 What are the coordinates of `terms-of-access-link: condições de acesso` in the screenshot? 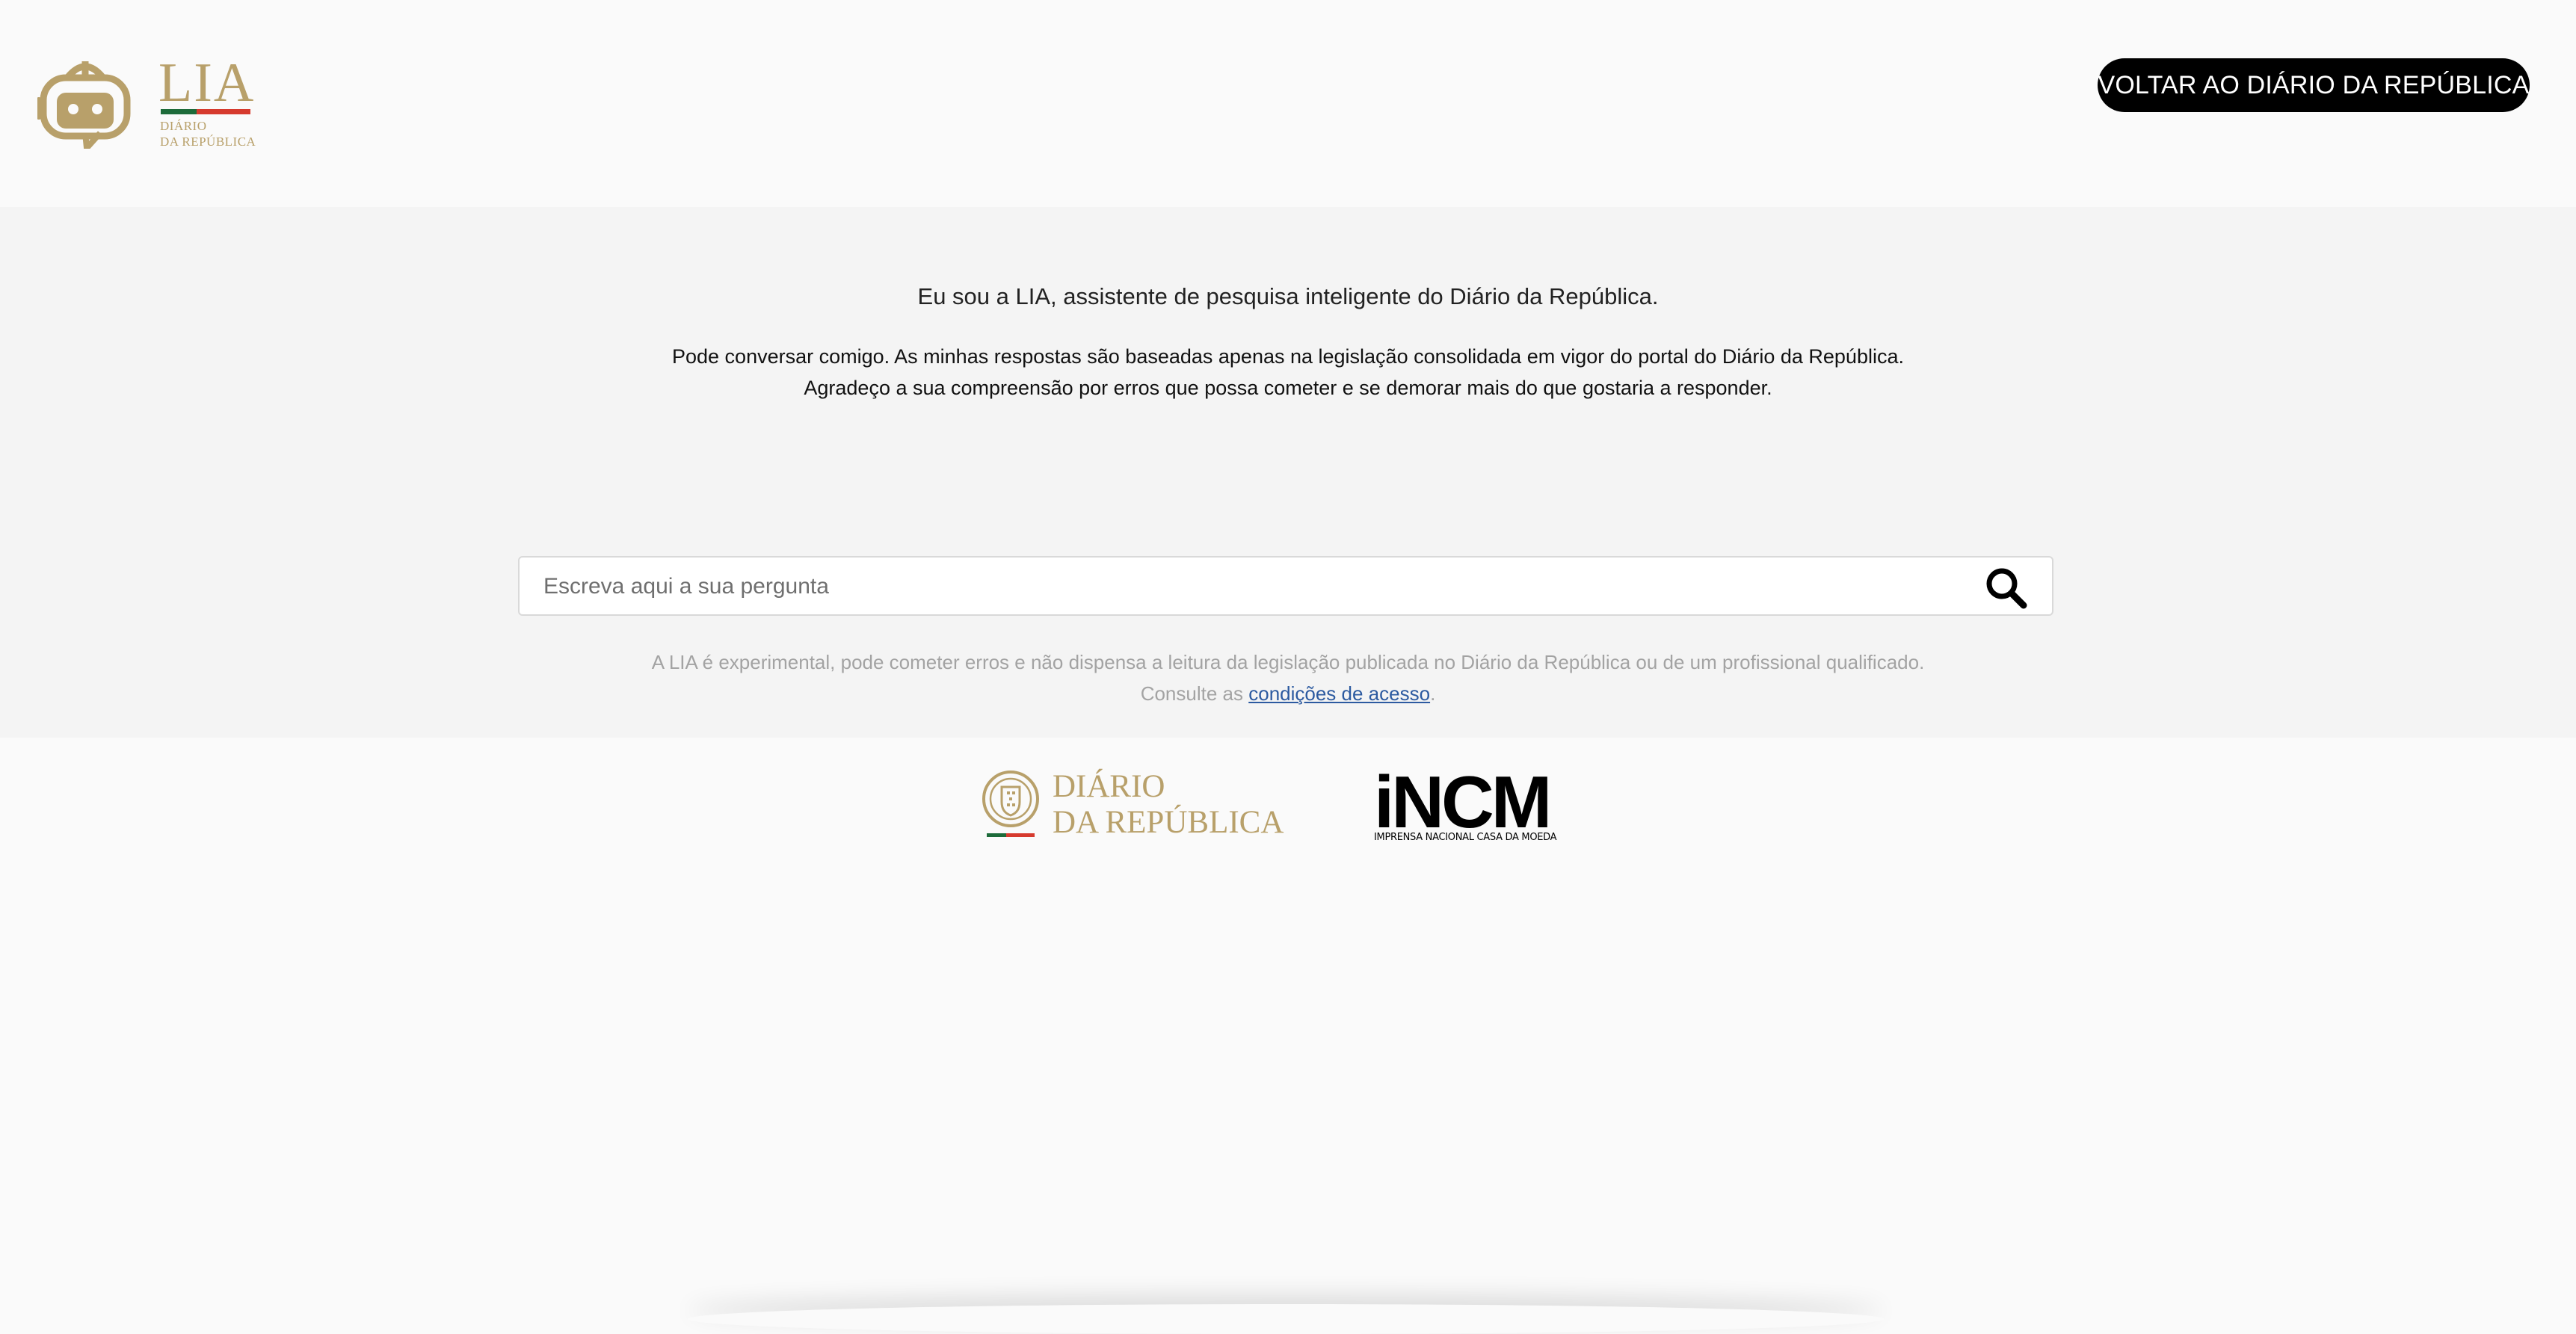 It's located at (1339, 693).